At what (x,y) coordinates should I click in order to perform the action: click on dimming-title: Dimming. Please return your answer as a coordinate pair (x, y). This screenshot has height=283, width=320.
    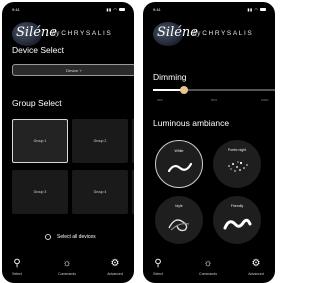
    Looking at the image, I should click on (170, 77).